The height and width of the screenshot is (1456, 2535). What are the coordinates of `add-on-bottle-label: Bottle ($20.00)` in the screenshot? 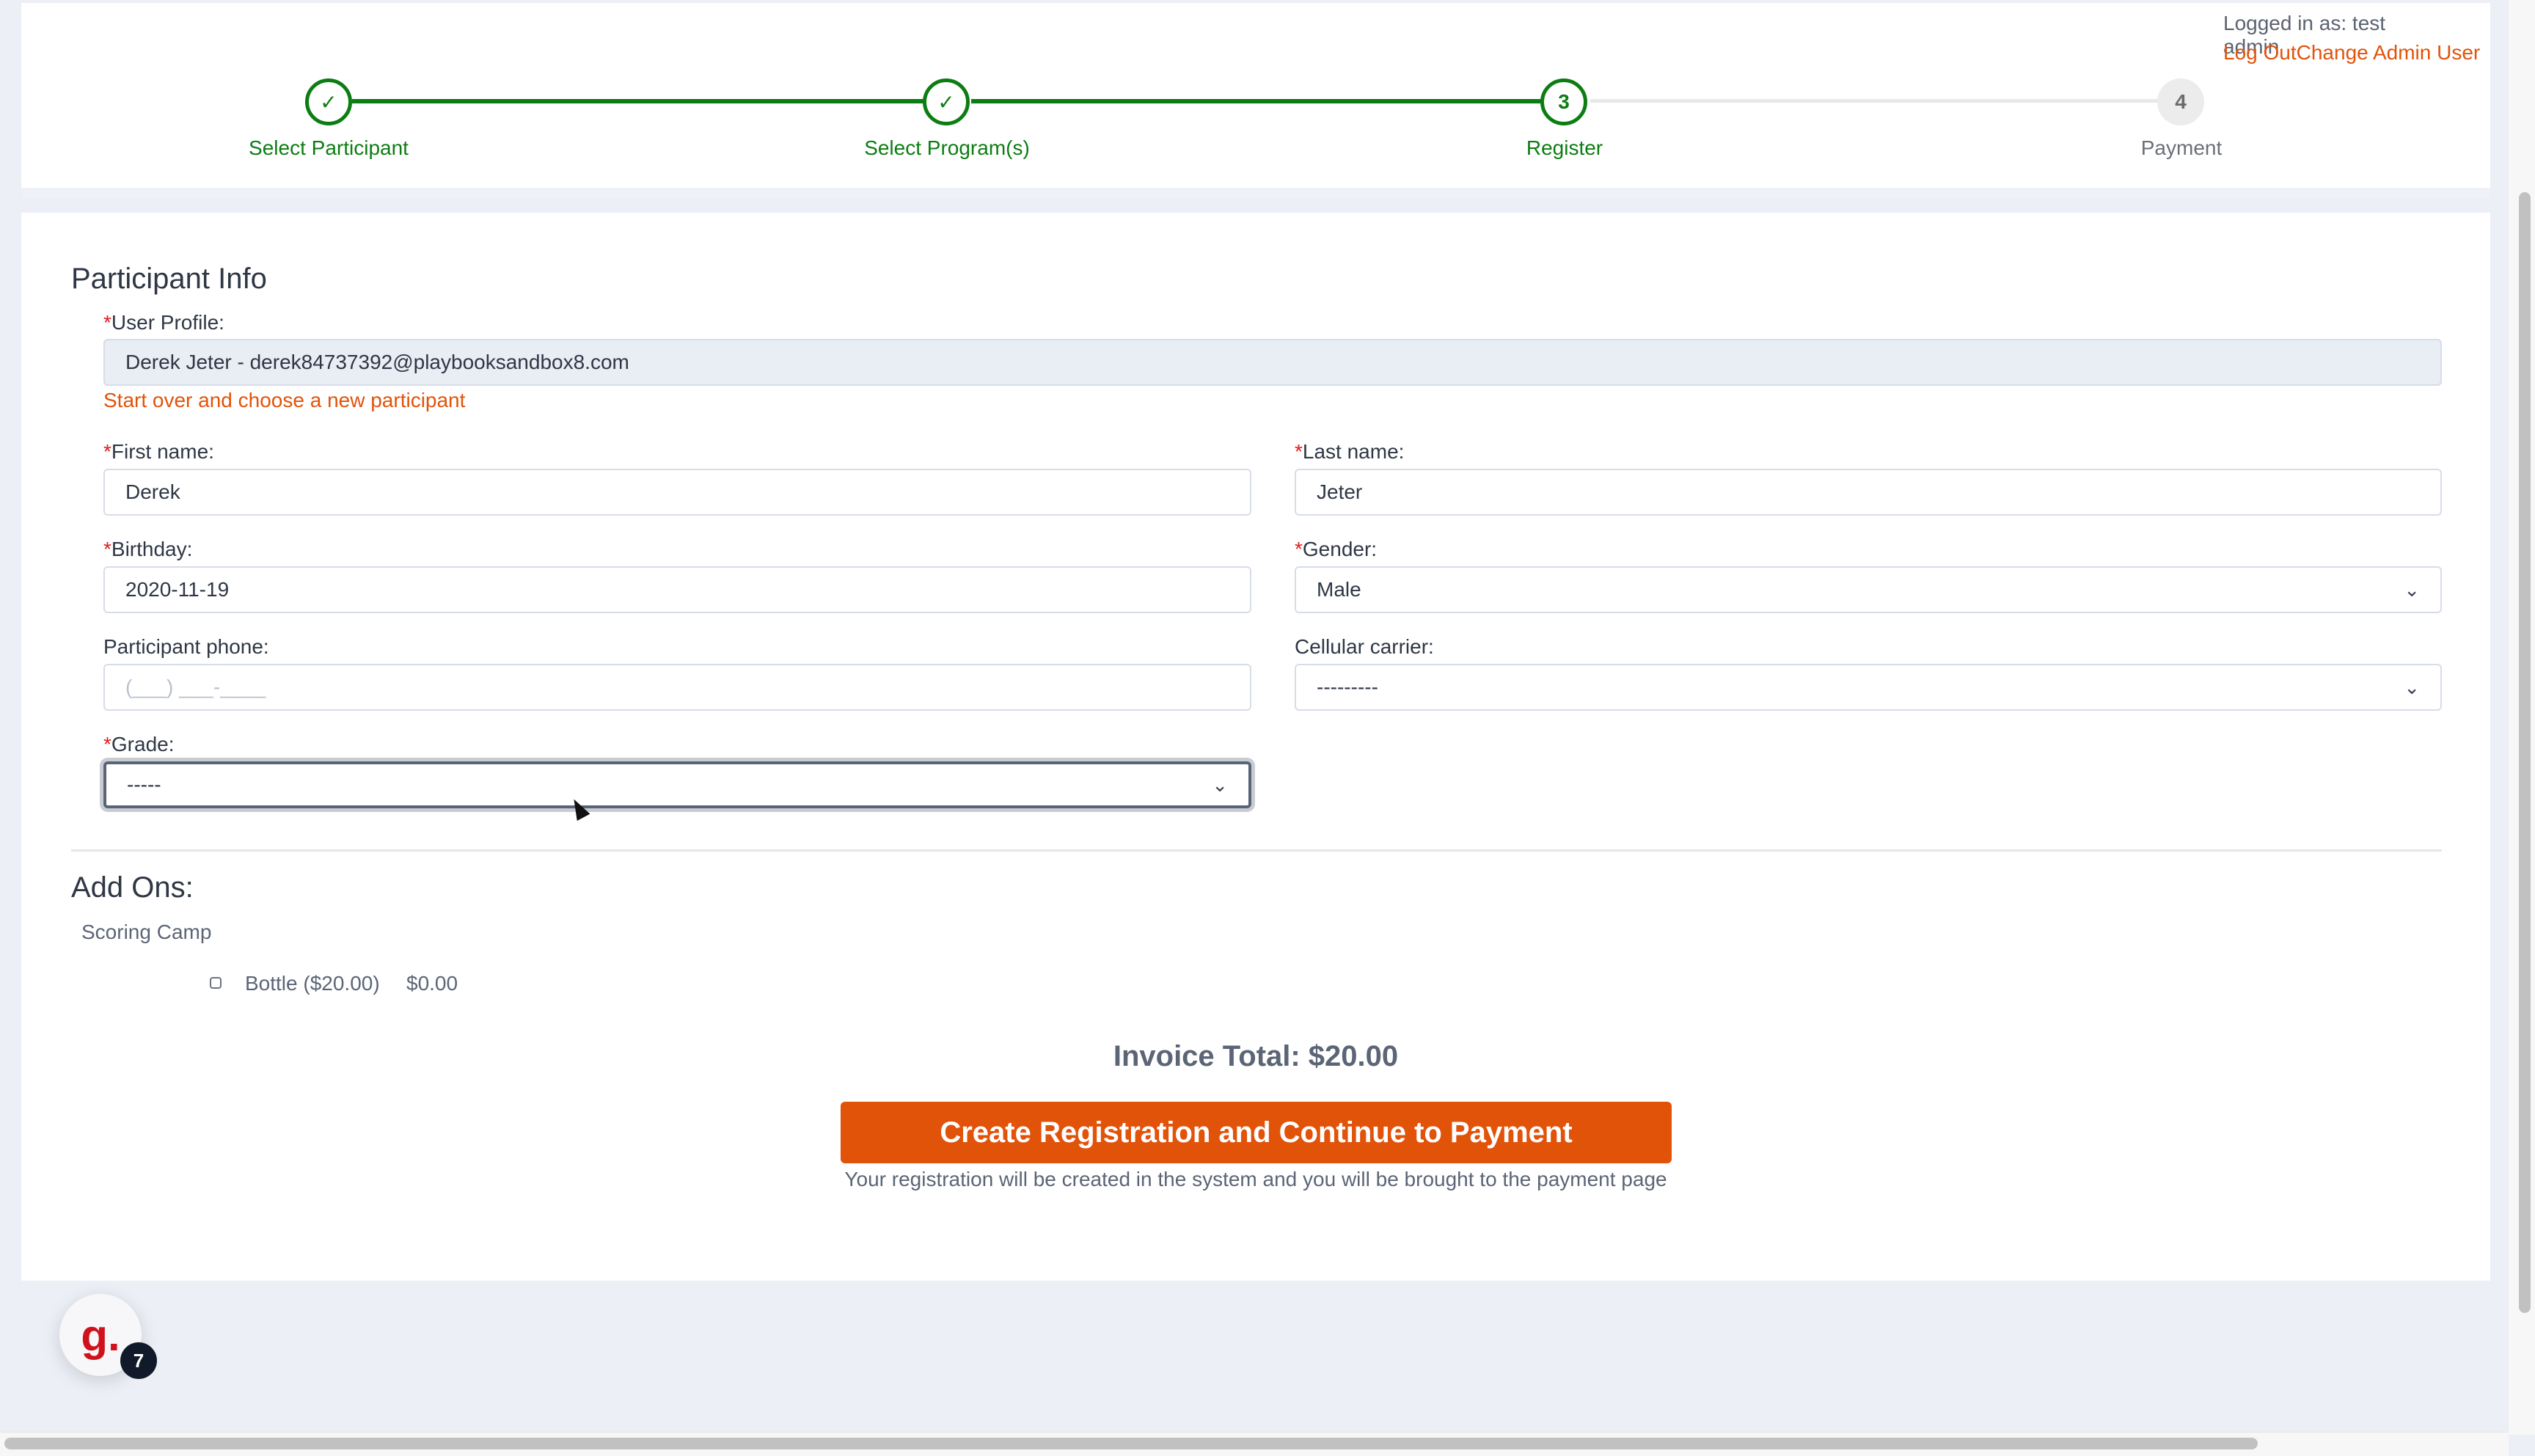 It's located at (312, 983).